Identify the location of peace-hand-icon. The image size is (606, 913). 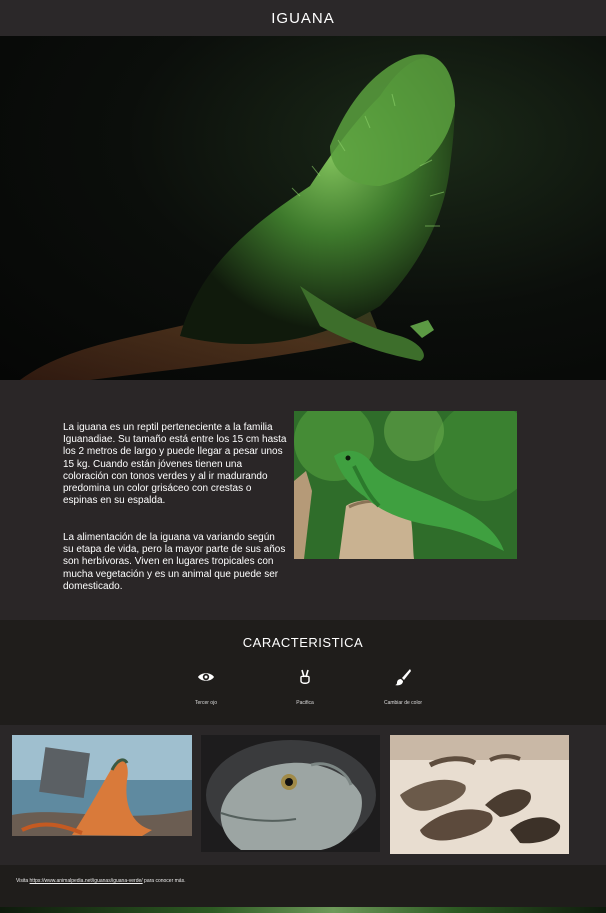
(305, 677).